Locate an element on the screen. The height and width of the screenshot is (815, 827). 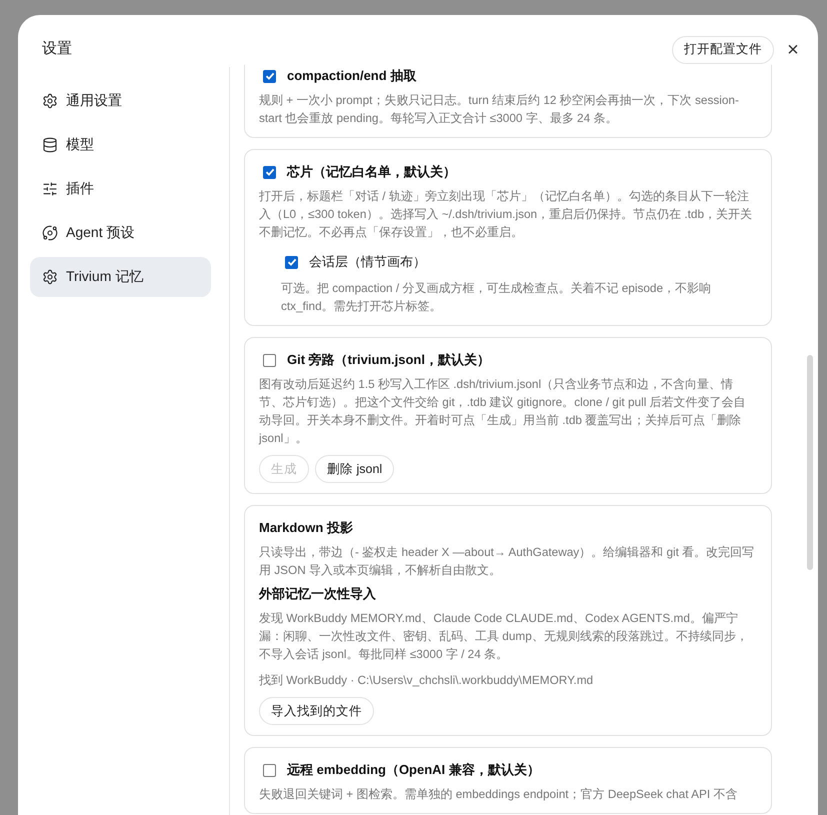
option-label: 会话层（情节画布） is located at coordinates (367, 262).